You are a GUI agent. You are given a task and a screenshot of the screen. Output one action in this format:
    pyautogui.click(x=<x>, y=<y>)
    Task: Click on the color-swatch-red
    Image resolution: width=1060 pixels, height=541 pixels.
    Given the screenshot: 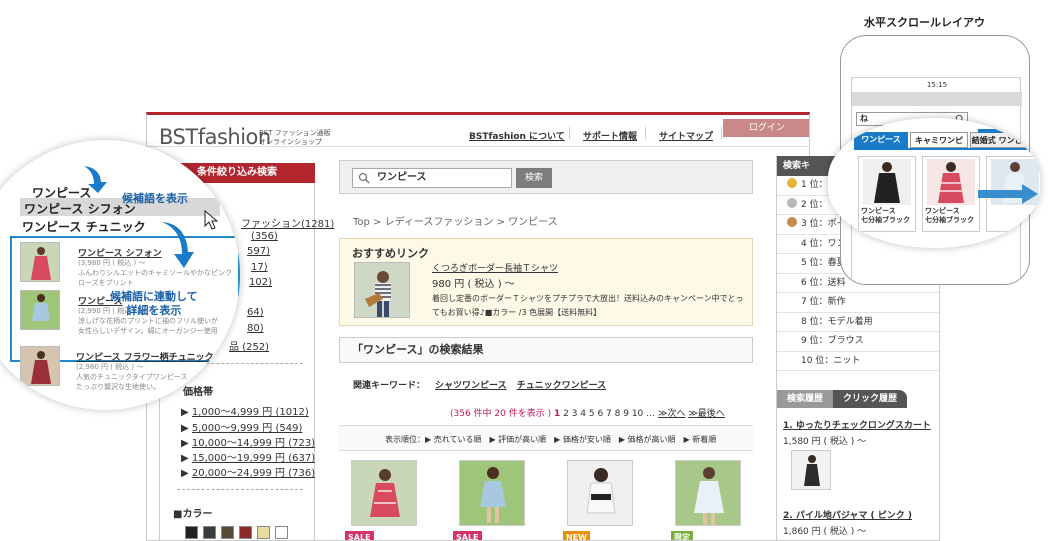 What is the action you would take?
    pyautogui.click(x=245, y=532)
    